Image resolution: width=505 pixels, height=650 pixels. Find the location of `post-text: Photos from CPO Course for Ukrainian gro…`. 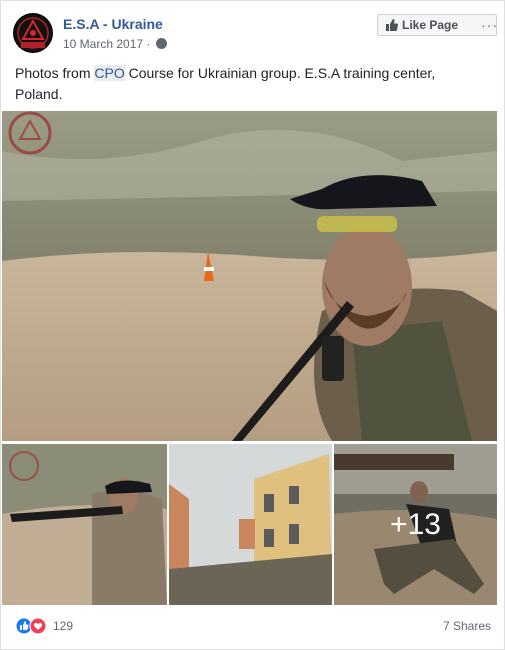

post-text: Photos from CPO Course for Ukrainian gro… is located at coordinates (250, 84).